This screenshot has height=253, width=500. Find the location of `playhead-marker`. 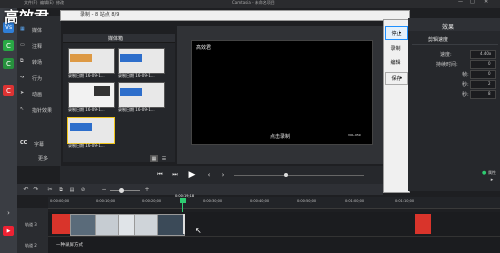

playhead-marker is located at coordinates (183, 200).